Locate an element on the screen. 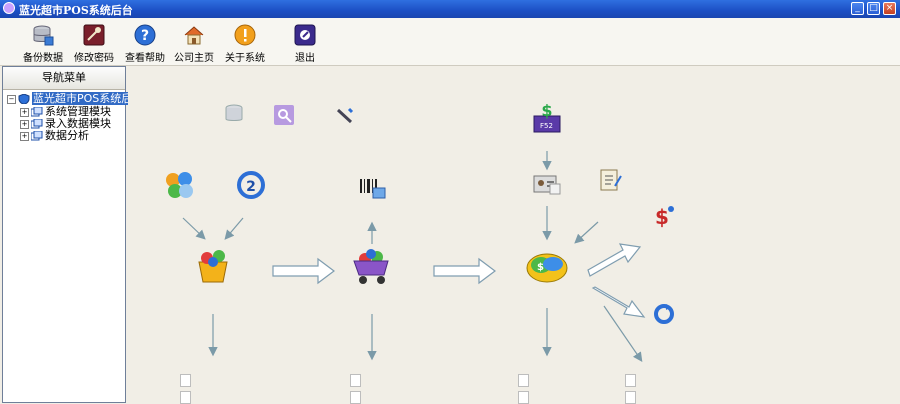  c2-icon: 2 is located at coordinates (251, 185).